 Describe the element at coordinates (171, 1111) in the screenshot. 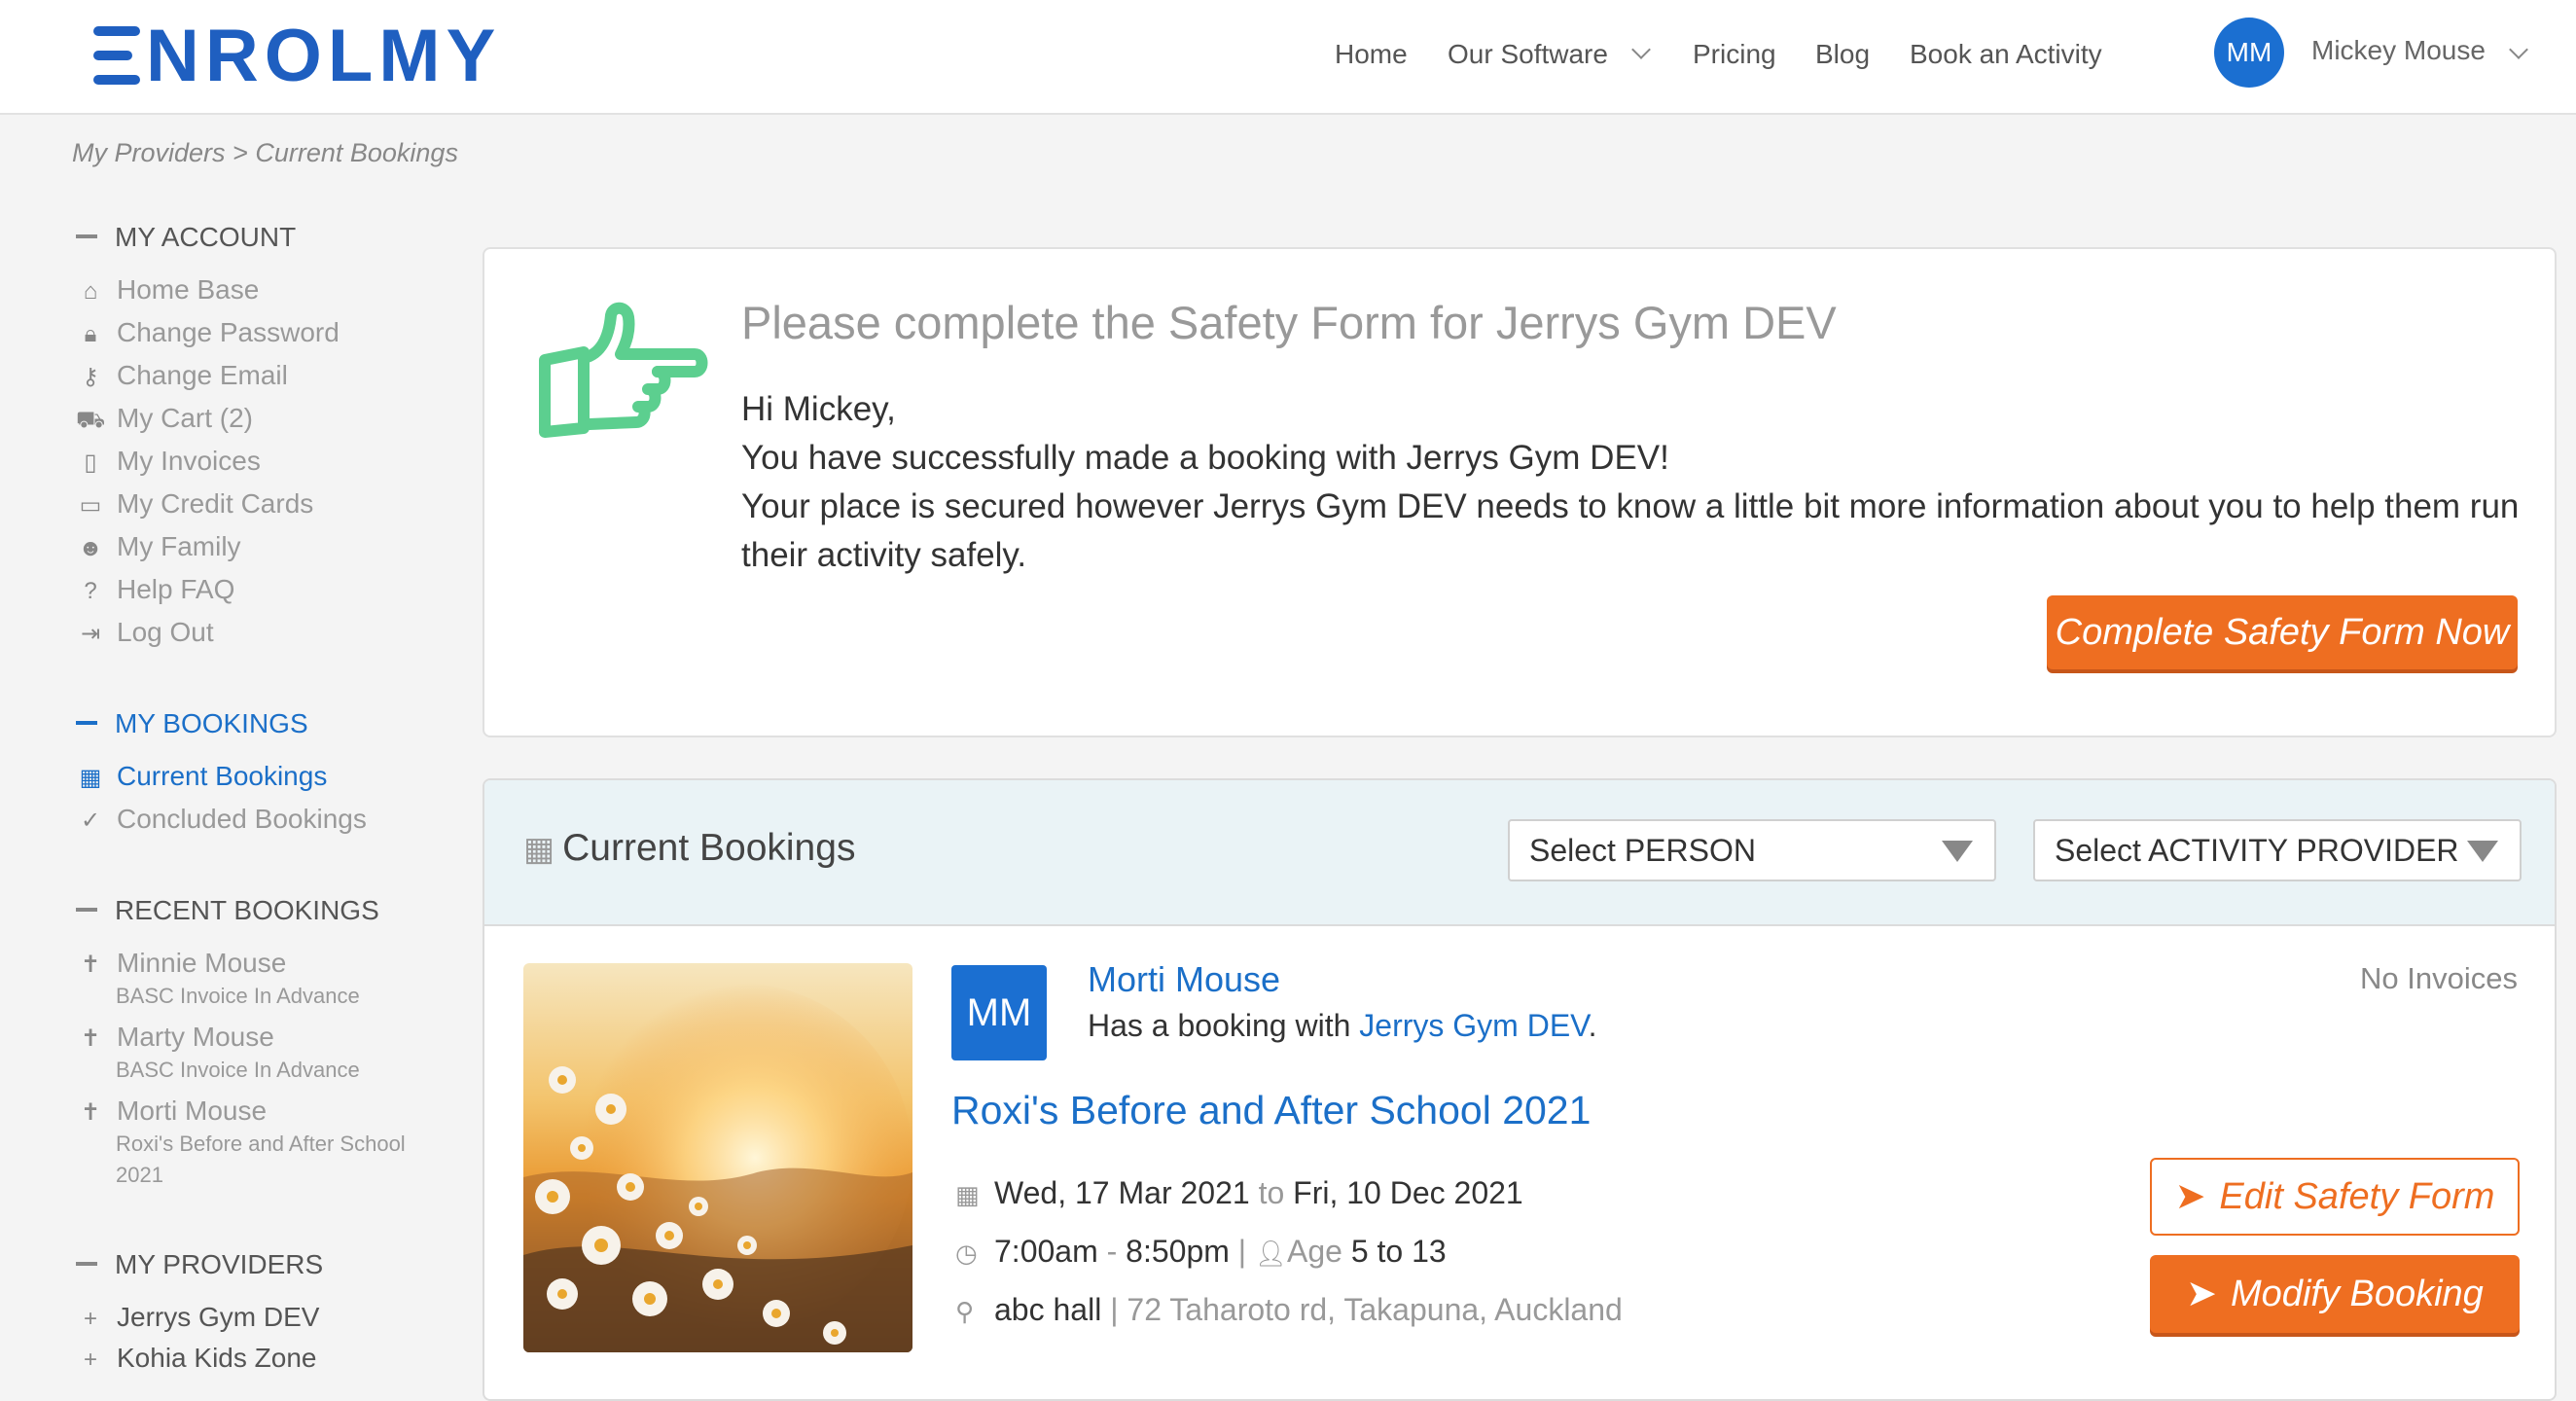

I see `sidebar-recent-morti: ✝ Morti Mouse` at that location.